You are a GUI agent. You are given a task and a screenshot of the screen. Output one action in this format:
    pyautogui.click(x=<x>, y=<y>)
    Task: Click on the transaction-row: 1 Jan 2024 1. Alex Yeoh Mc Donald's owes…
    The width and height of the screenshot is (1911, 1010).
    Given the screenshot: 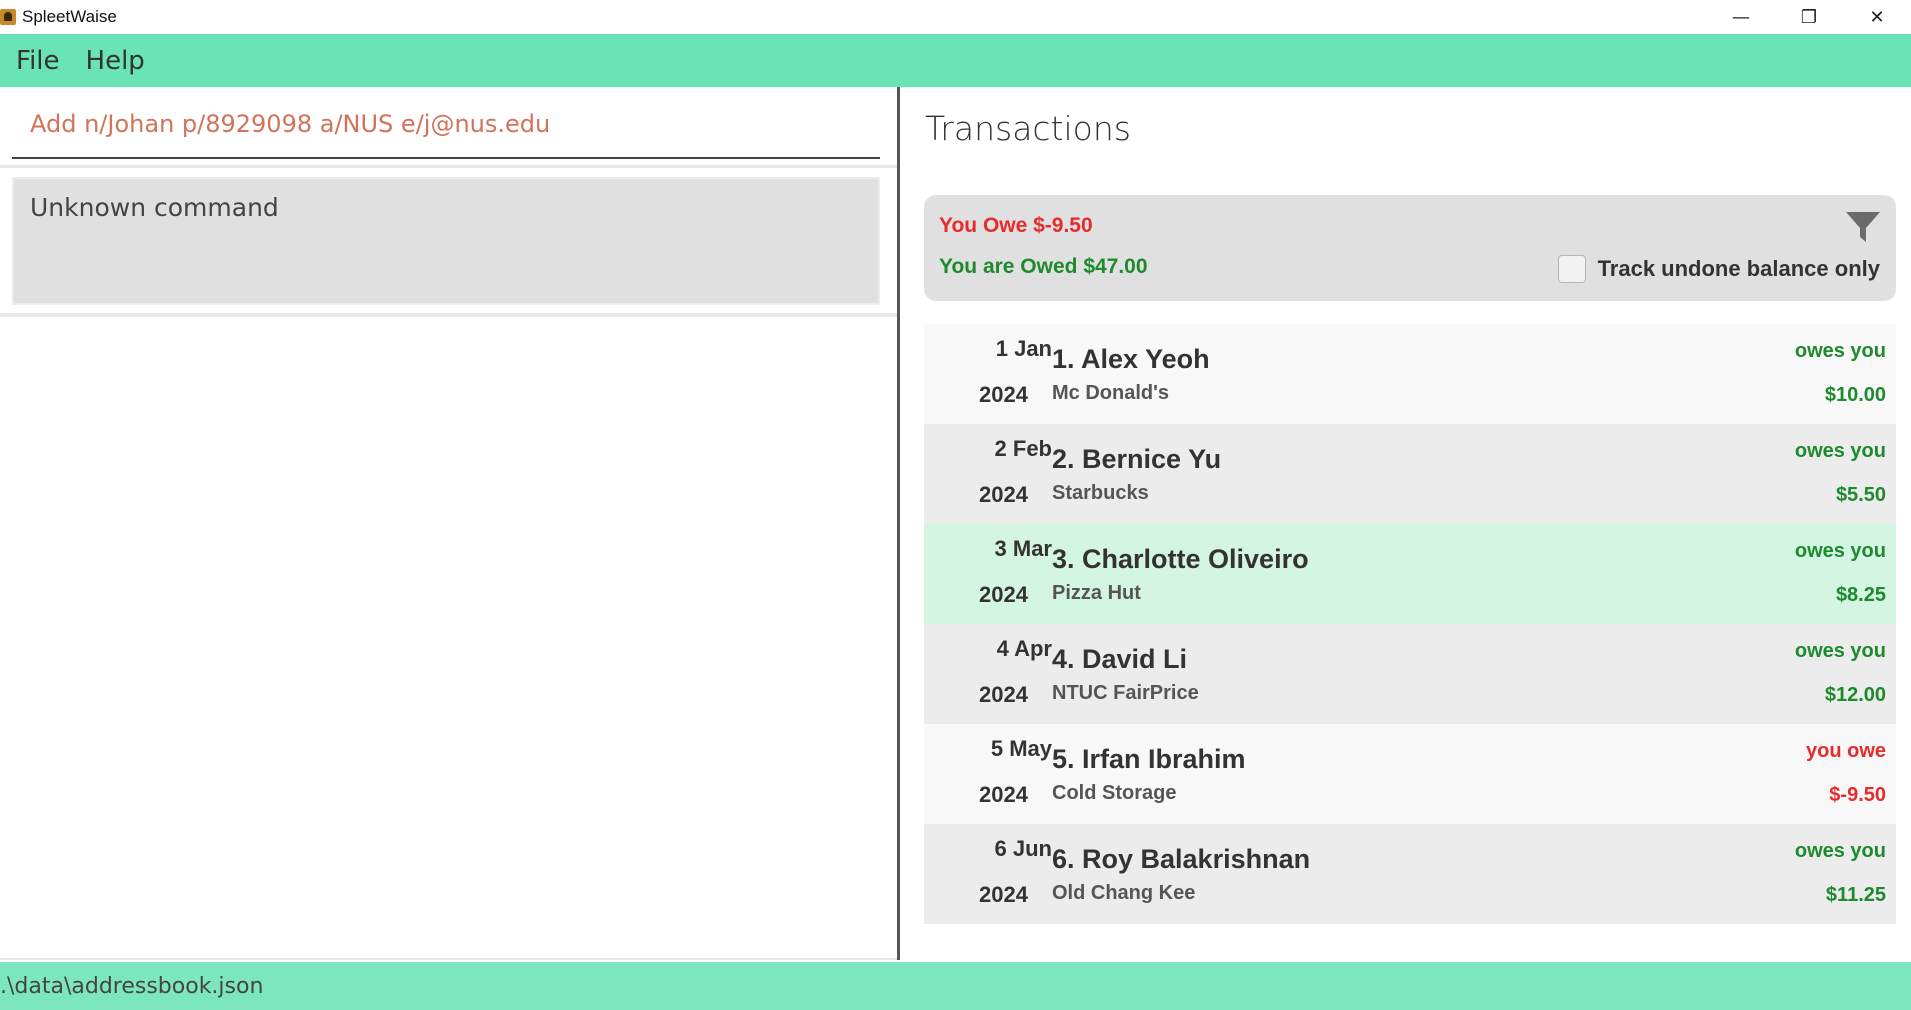 What is the action you would take?
    pyautogui.click(x=1410, y=374)
    